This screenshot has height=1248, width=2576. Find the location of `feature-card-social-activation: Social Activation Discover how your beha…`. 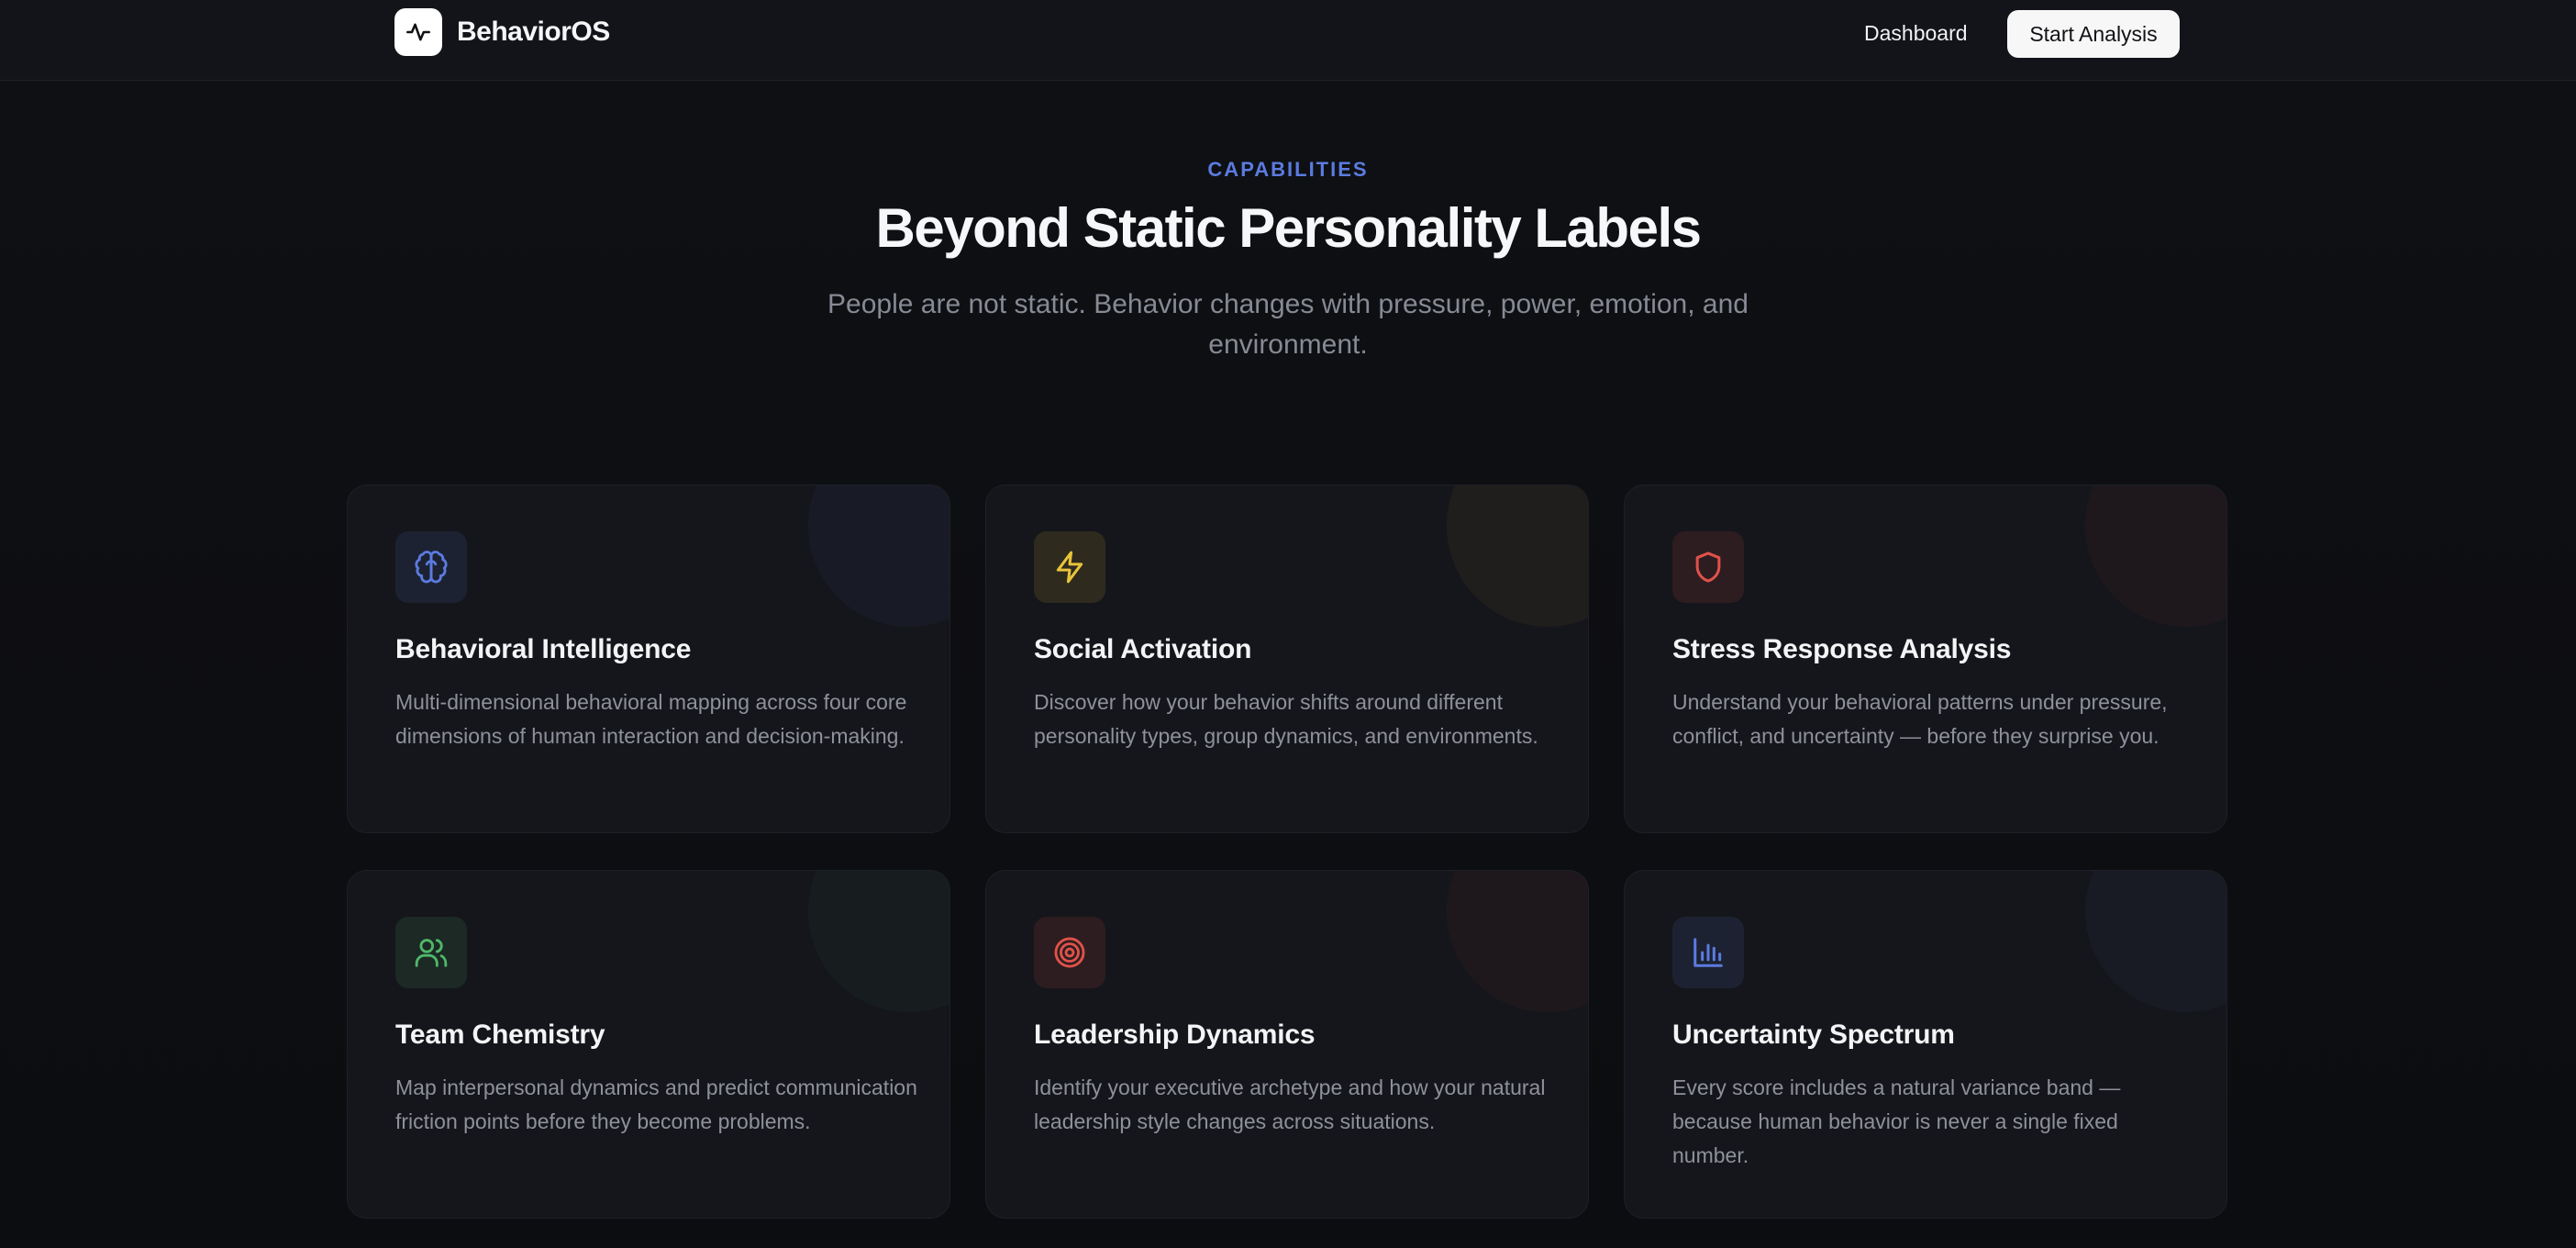

feature-card-social-activation: Social Activation Discover how your beha… is located at coordinates (1287, 659).